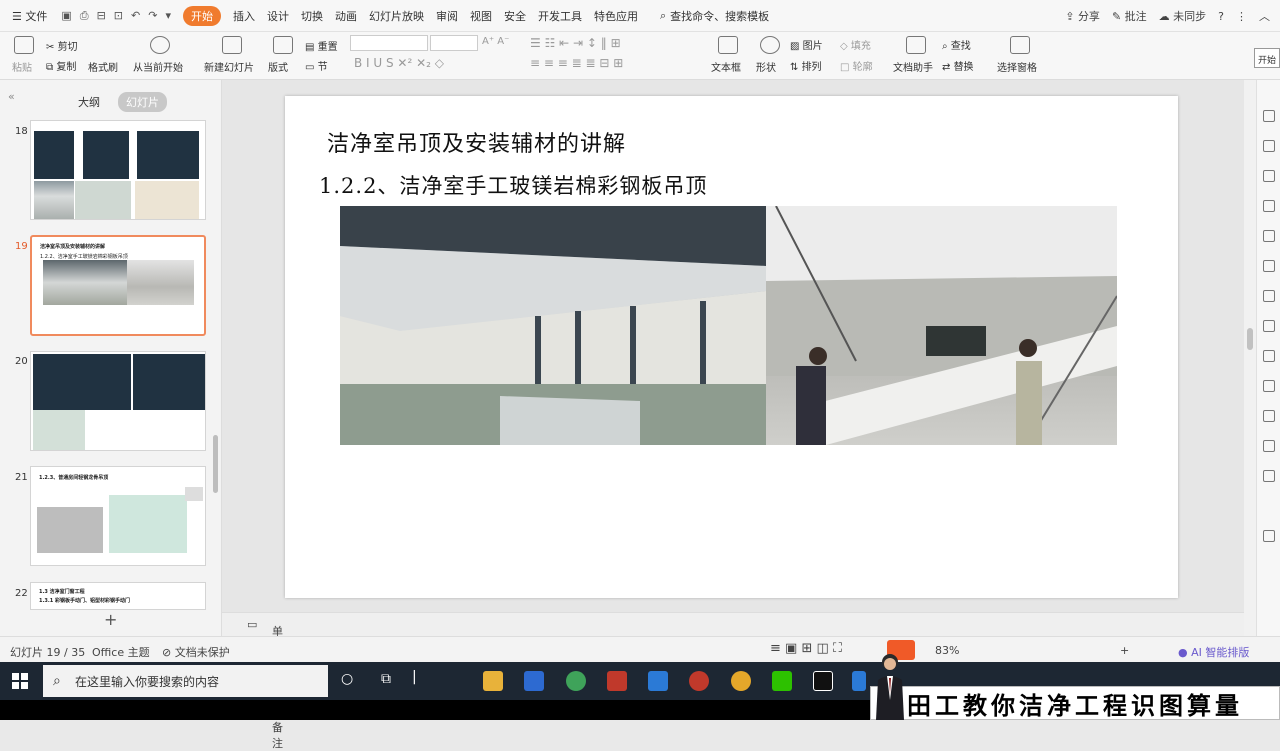  What do you see at coordinates (316, 65) in the screenshot?
I see `section-button: ▭ 节` at bounding box center [316, 65].